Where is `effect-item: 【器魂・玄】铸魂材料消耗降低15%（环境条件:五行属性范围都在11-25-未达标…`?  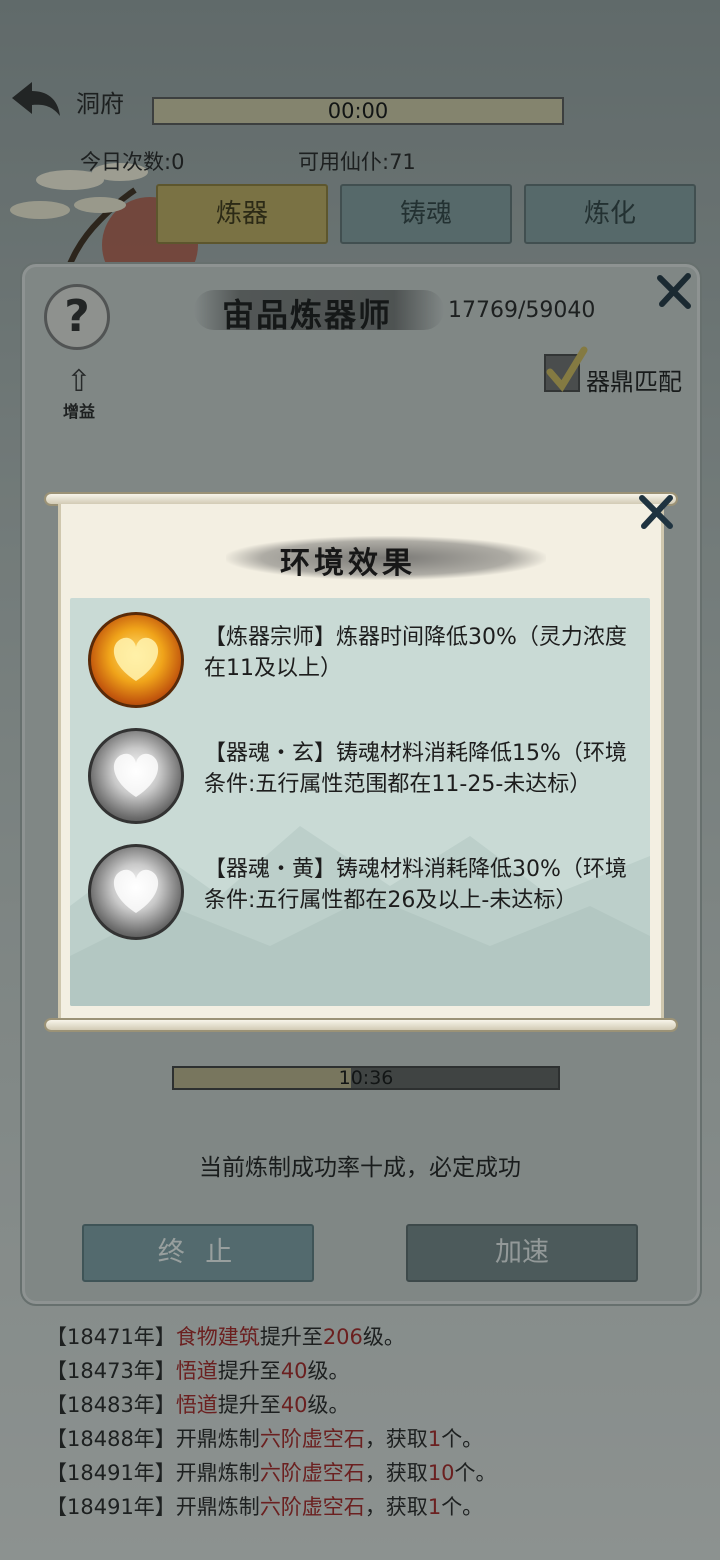
effect-item: 【器魂・玄】铸魂材料消耗降低15%（环境条件:五行属性范围都在11-25-未达标… is located at coordinates (368, 778).